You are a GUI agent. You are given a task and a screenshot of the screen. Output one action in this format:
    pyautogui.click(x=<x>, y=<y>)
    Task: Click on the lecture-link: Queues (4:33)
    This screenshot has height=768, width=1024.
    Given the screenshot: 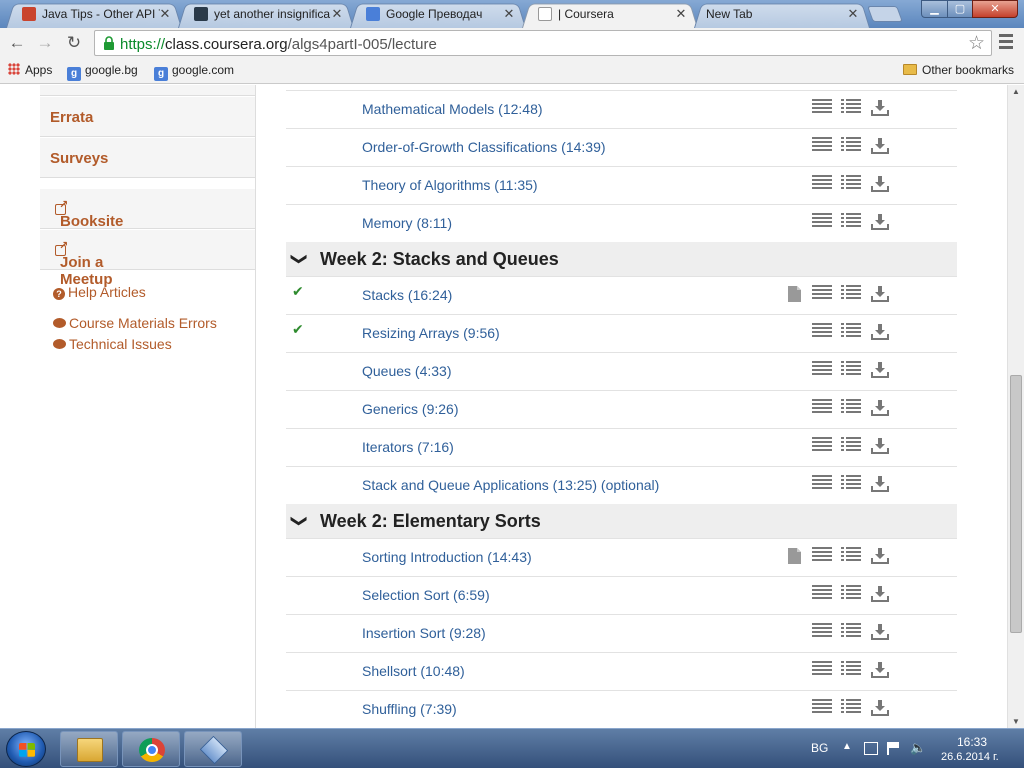 What is the action you would take?
    pyautogui.click(x=407, y=371)
    